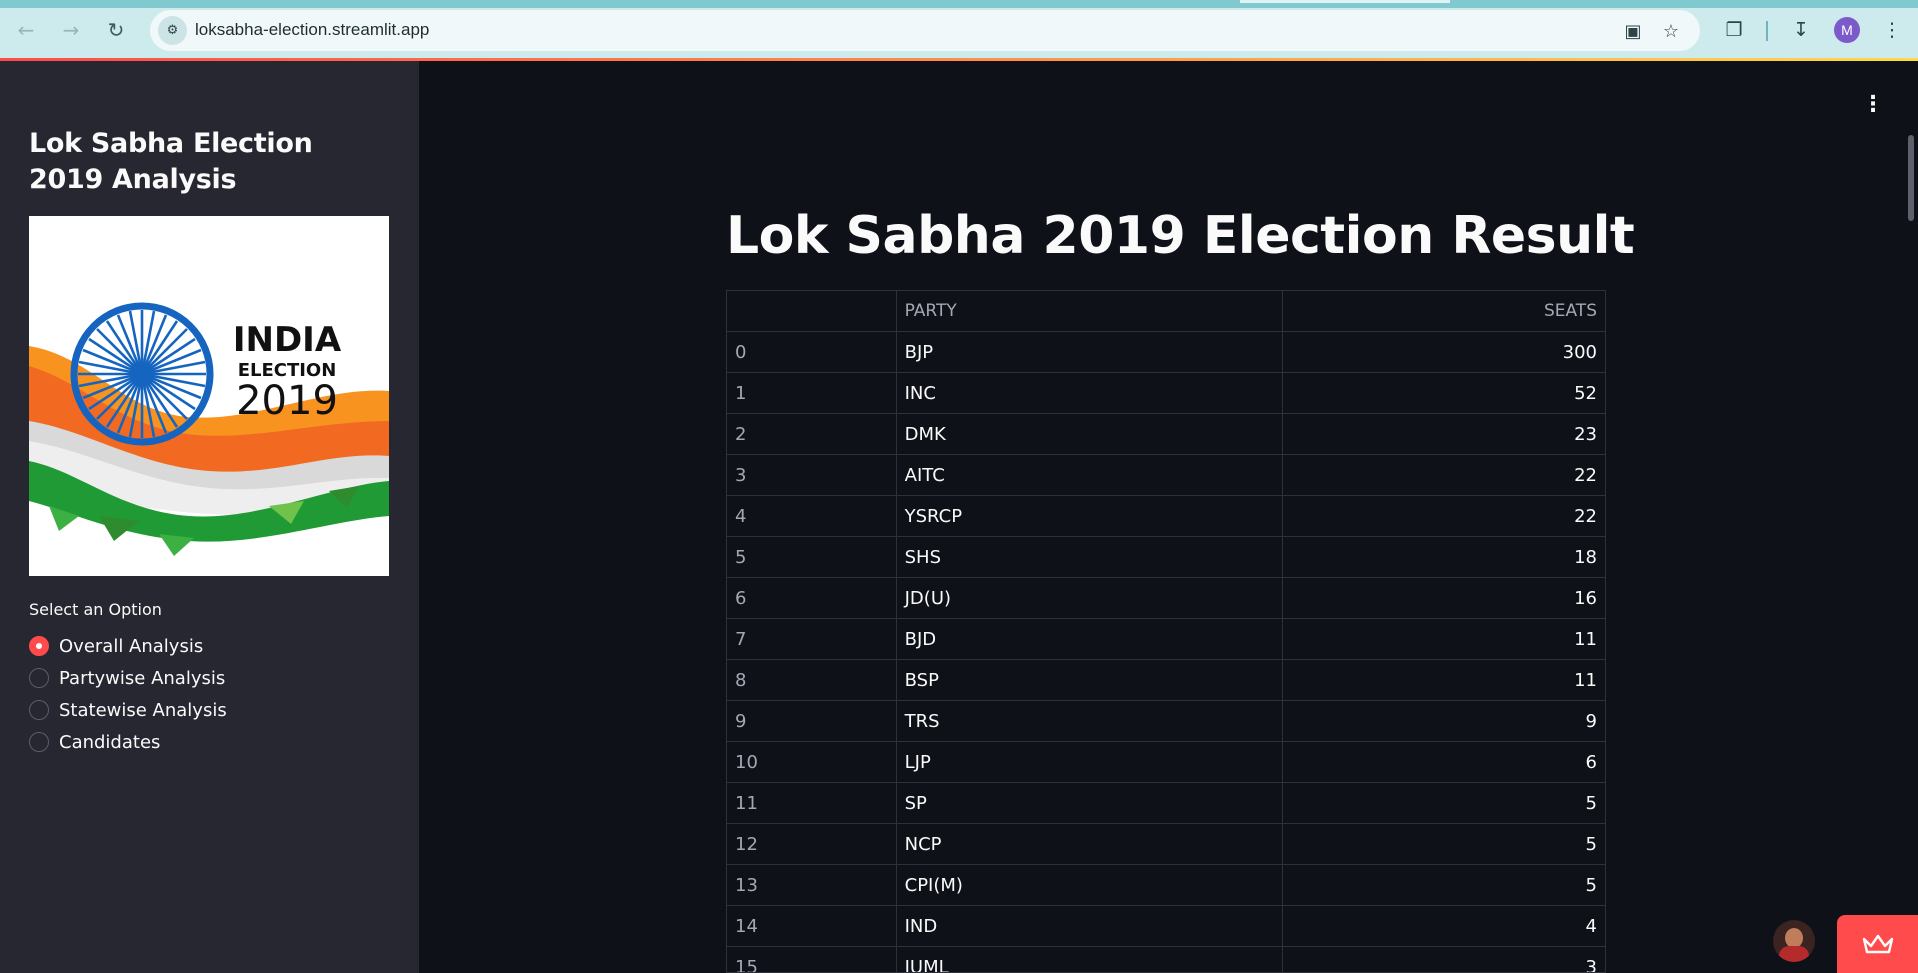 This screenshot has width=1918, height=973. I want to click on radio-button-checked, so click(39, 646).